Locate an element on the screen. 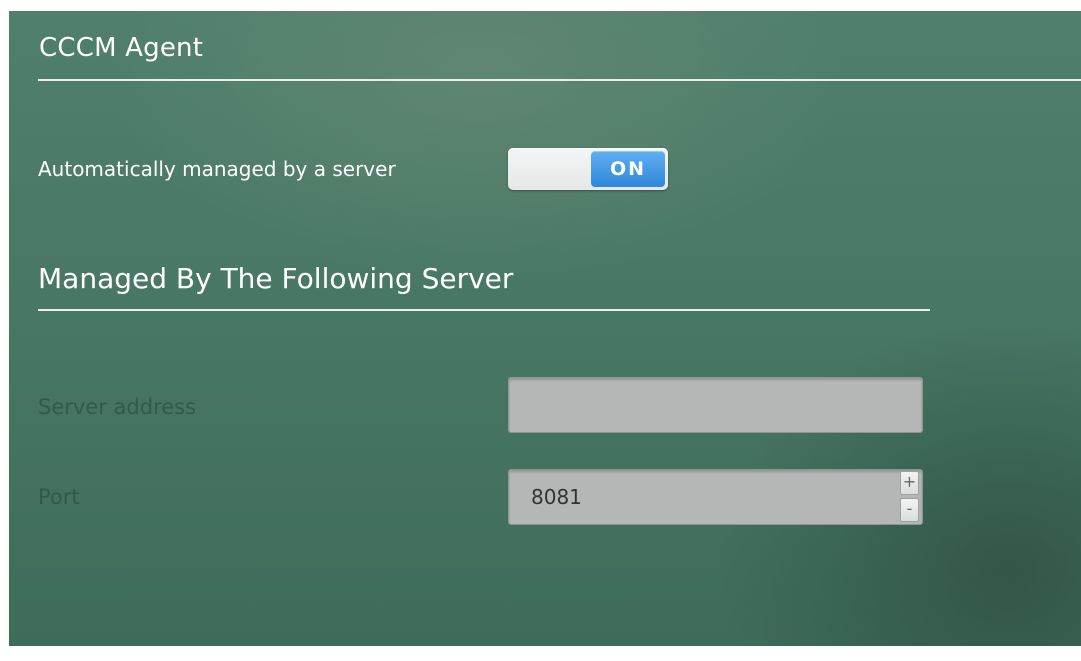 The height and width of the screenshot is (661, 1081). port-input is located at coordinates (715, 497).